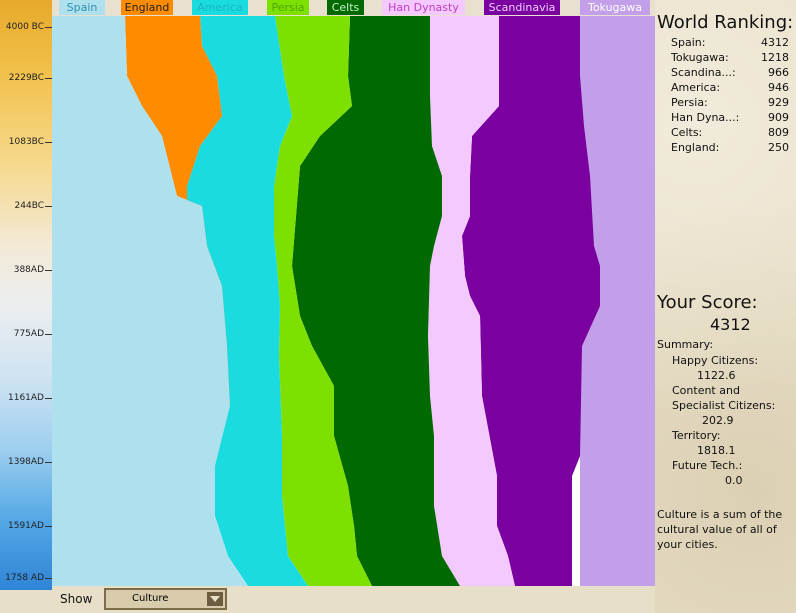  Describe the element at coordinates (706, 390) in the screenshot. I see `content-label-line-1: Content and` at that location.